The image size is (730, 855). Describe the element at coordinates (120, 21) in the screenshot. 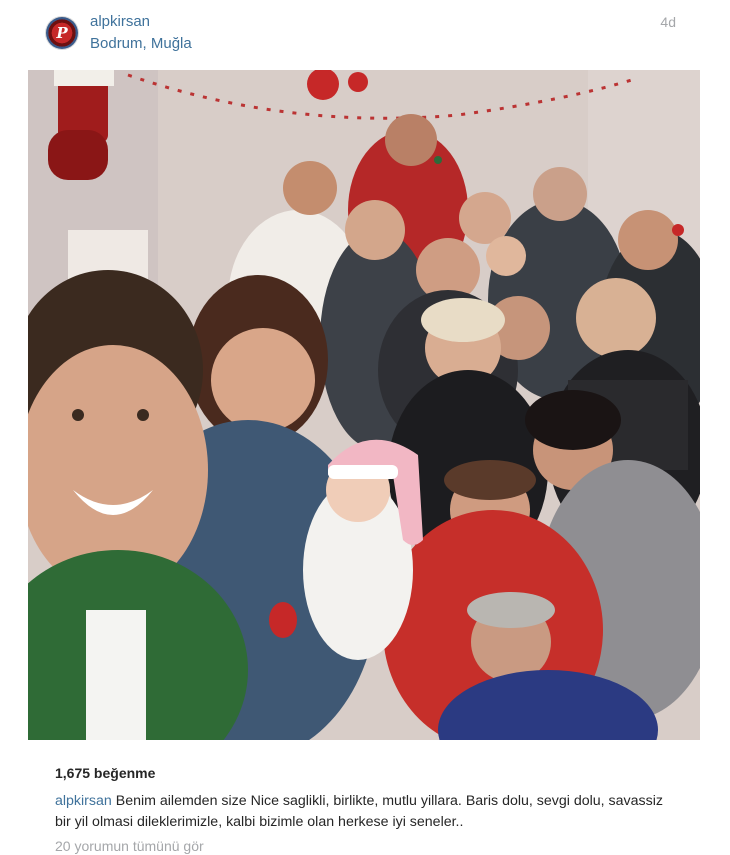

I see `username-link: alpkirsan` at that location.